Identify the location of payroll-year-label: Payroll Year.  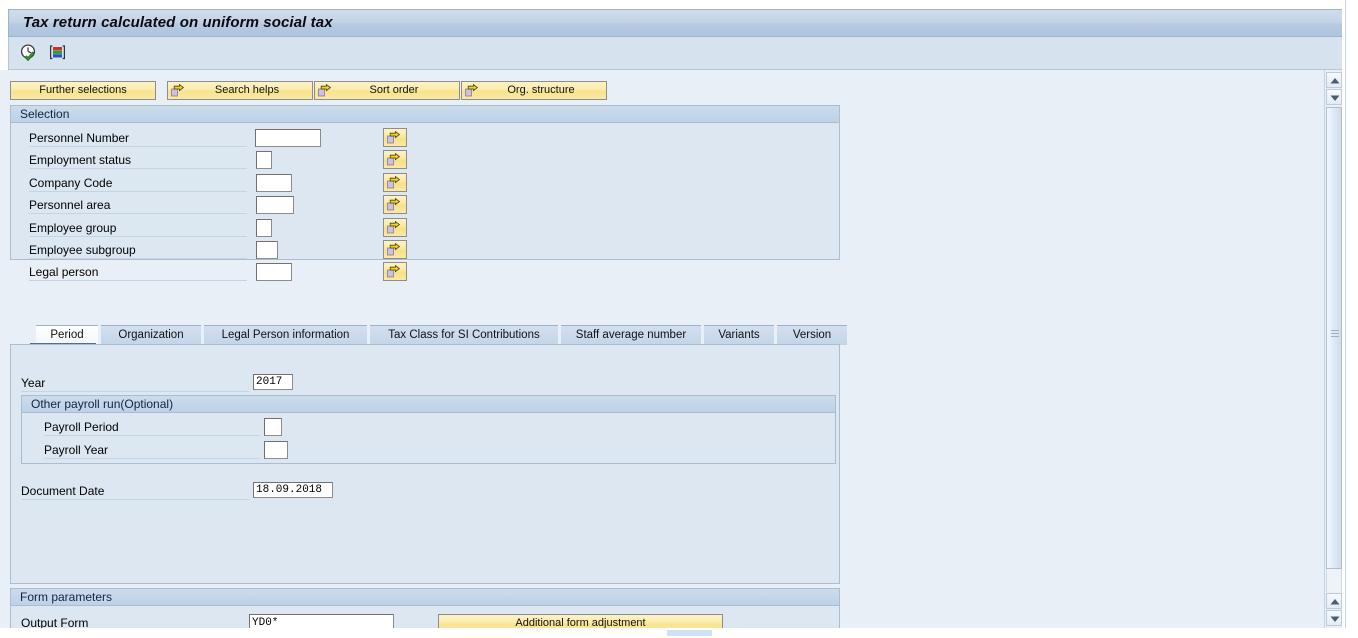
(152, 450).